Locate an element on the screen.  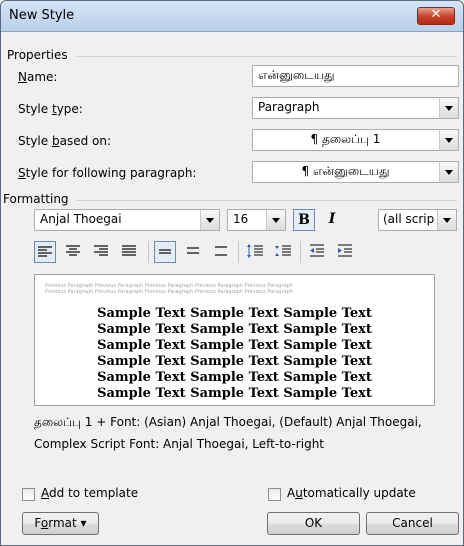
align-right-button is located at coordinates (101, 252).